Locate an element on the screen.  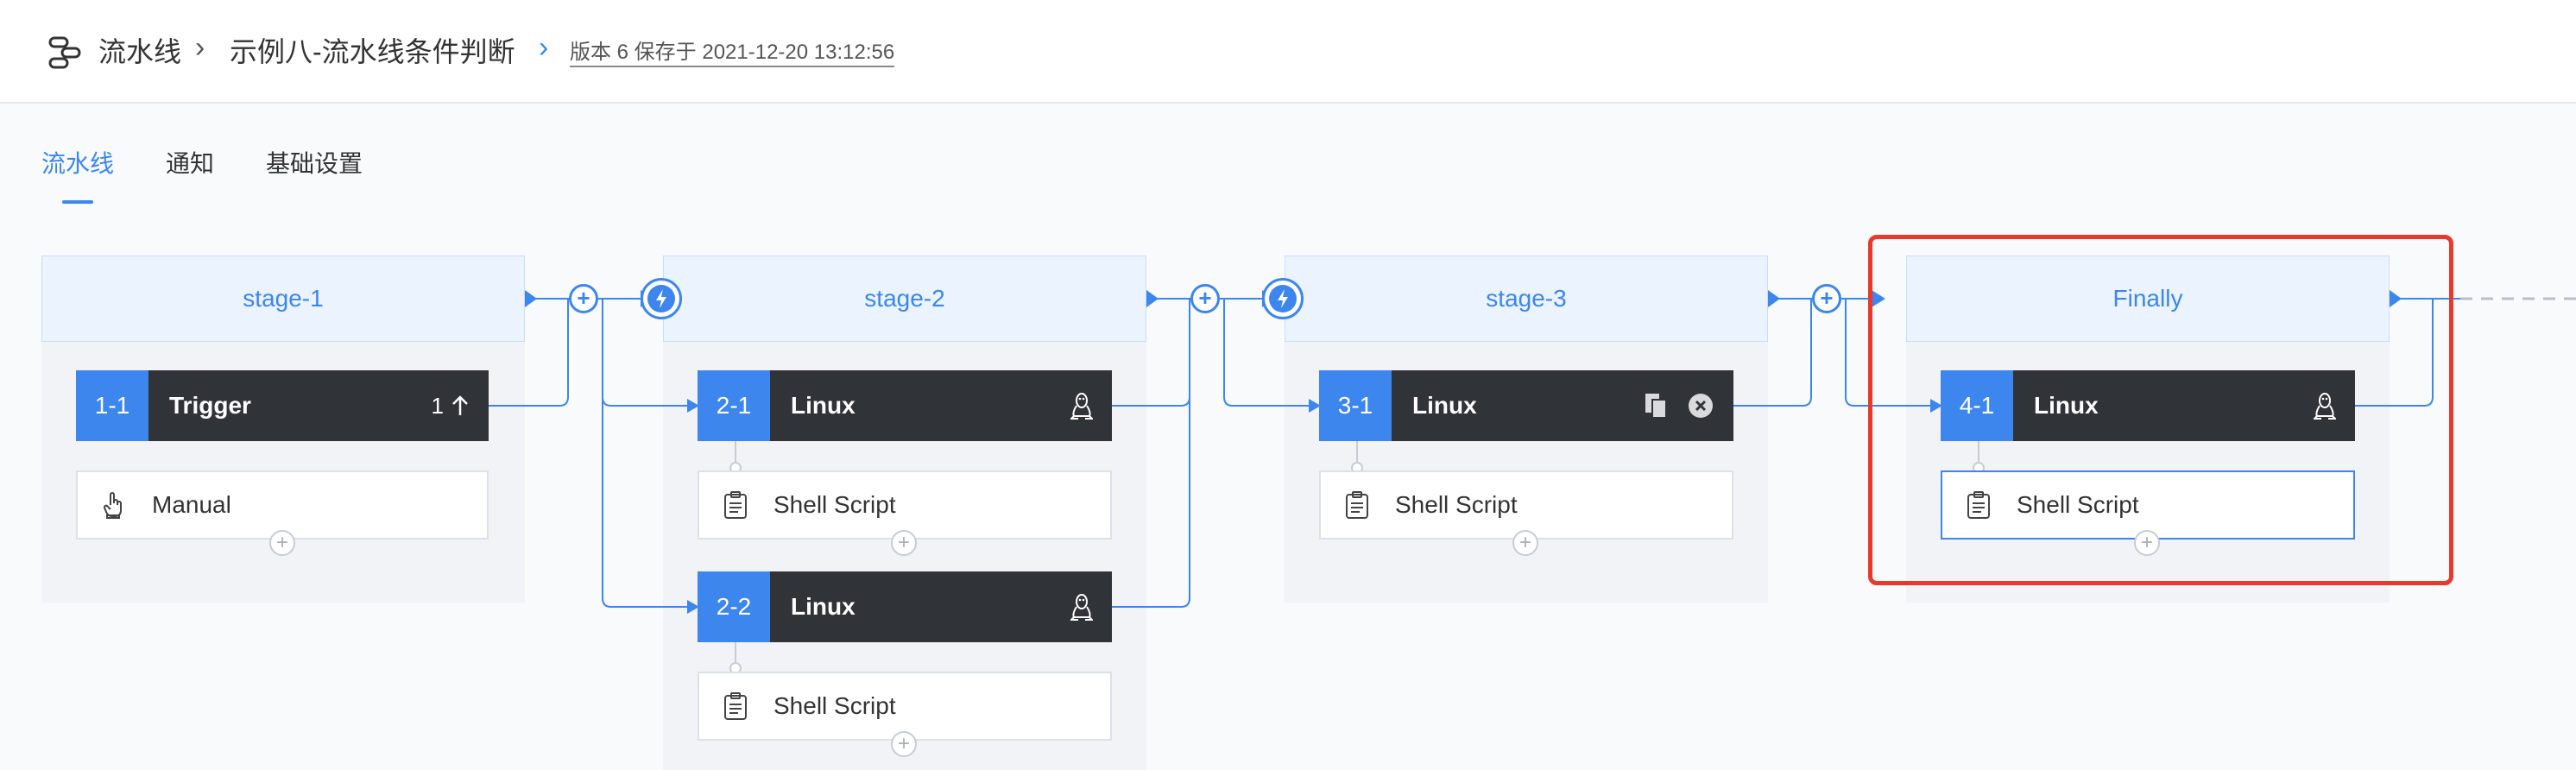
highlight-box is located at coordinates (2160, 410).